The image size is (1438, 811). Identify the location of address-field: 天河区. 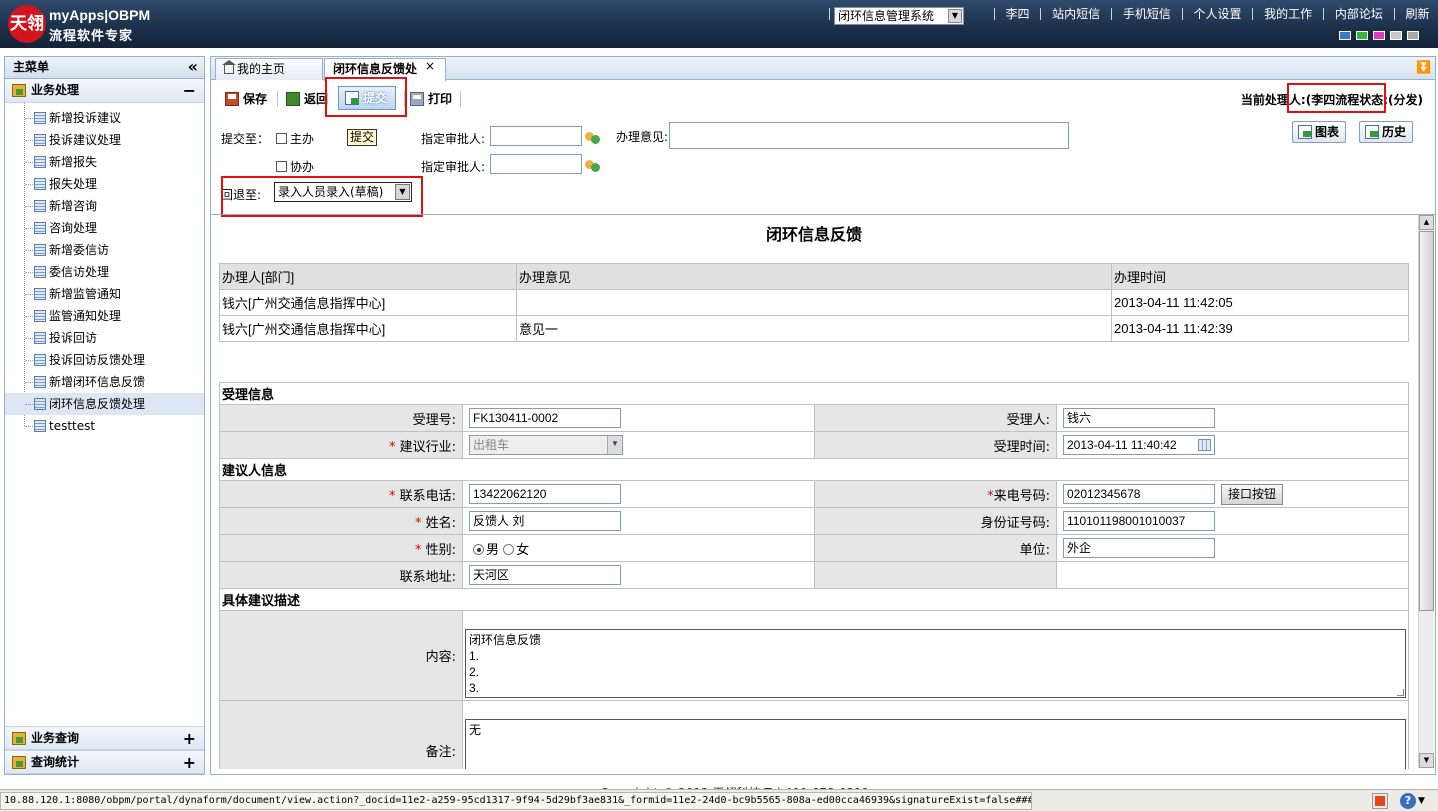
(545, 575).